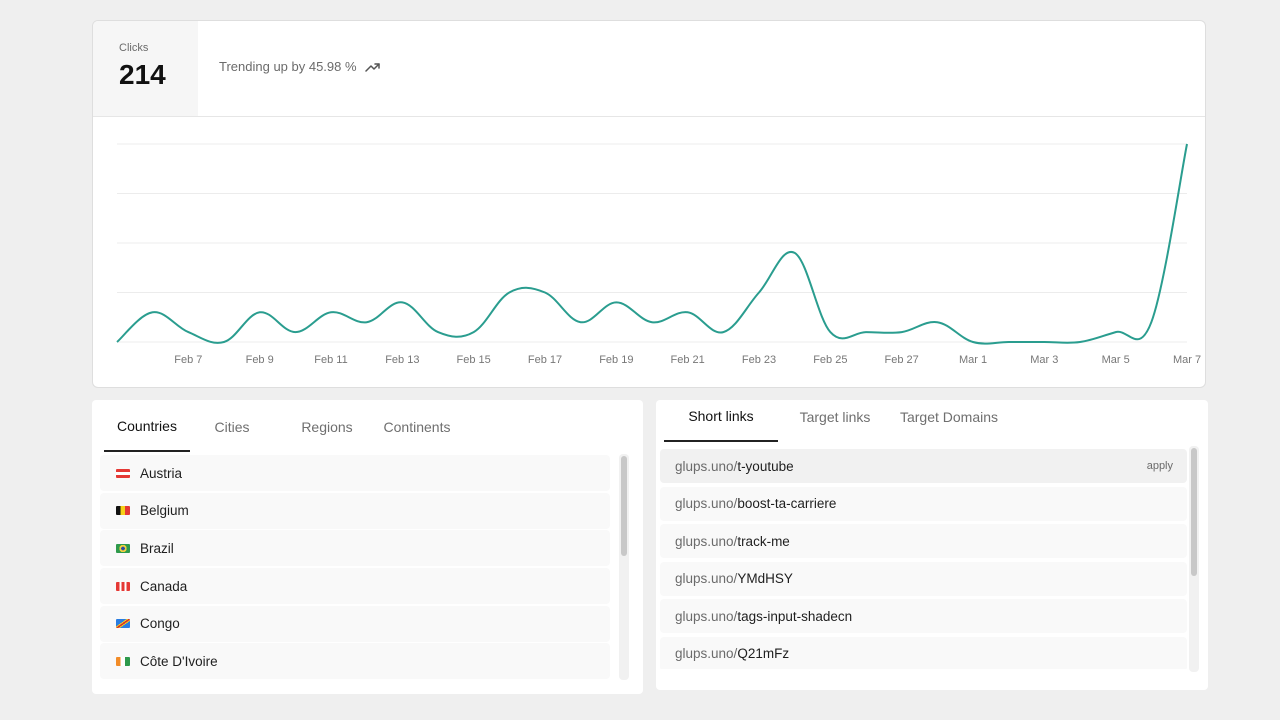  What do you see at coordinates (923, 652) in the screenshot?
I see `list-item: glups.uno/Q21mFz` at bounding box center [923, 652].